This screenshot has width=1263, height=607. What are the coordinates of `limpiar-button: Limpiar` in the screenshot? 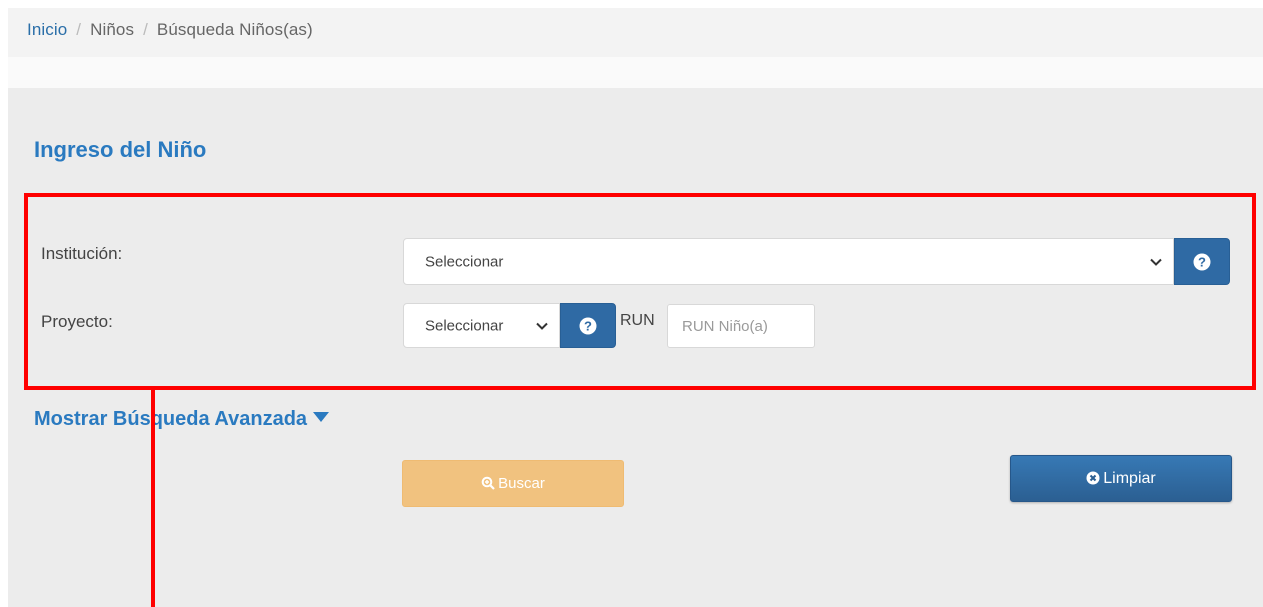 It's located at (1121, 478).